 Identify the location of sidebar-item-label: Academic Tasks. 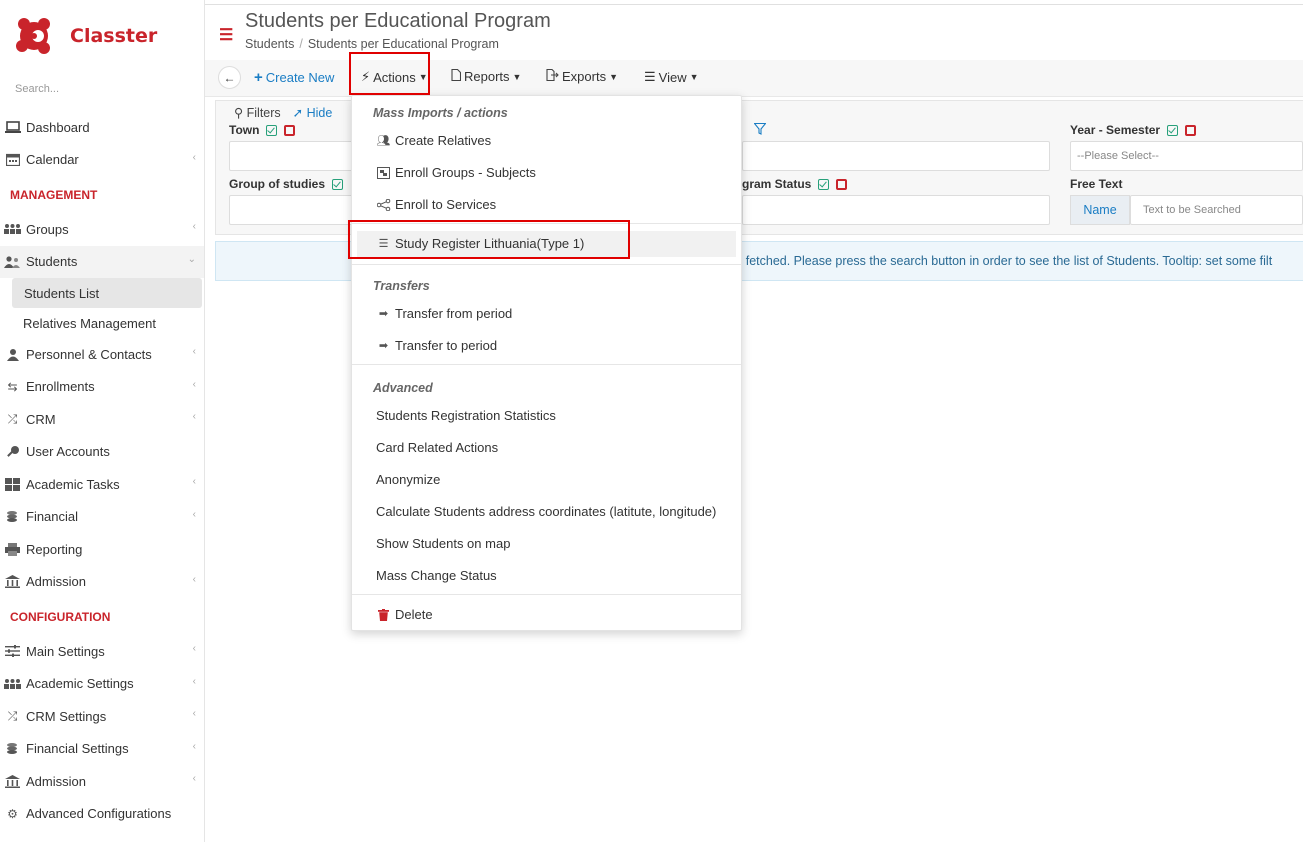
(73, 484).